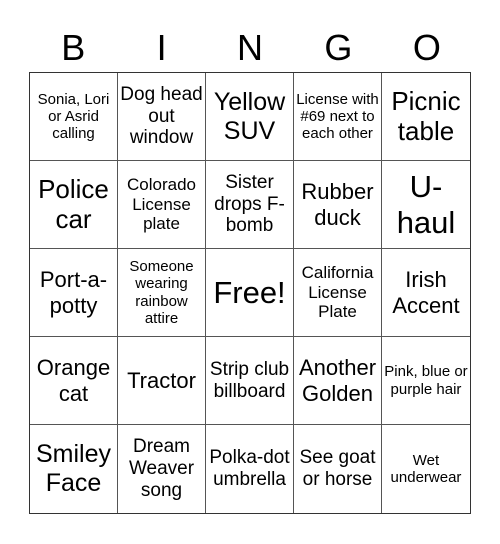  What do you see at coordinates (74, 117) in the screenshot?
I see `bingo-cell: Sonia, Lori or Asrid calling` at bounding box center [74, 117].